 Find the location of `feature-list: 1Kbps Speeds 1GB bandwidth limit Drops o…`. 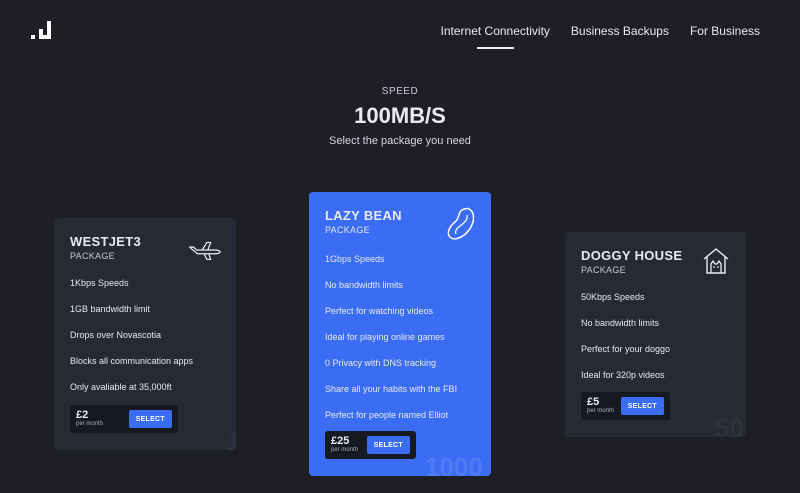

feature-list: 1Kbps Speeds 1GB bandwidth limit Drops o… is located at coordinates (145, 342).